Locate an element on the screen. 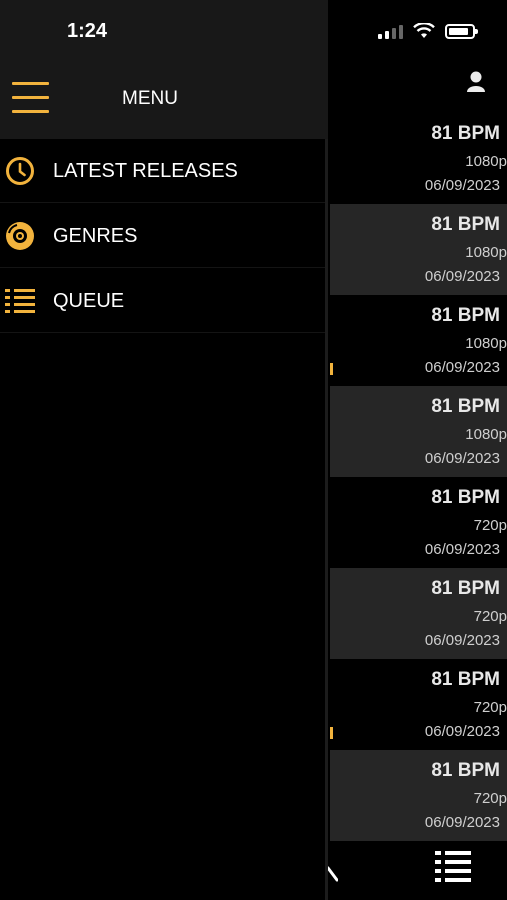  cellular-signal-icon is located at coordinates (390, 31).